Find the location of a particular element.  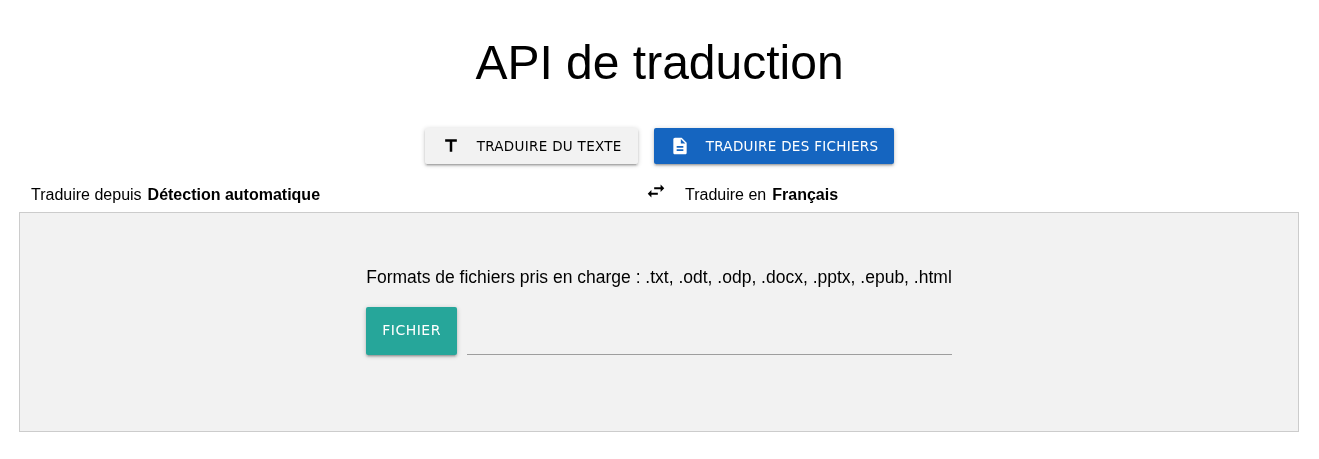

source-label: Traduire depuis is located at coordinates (86, 195).